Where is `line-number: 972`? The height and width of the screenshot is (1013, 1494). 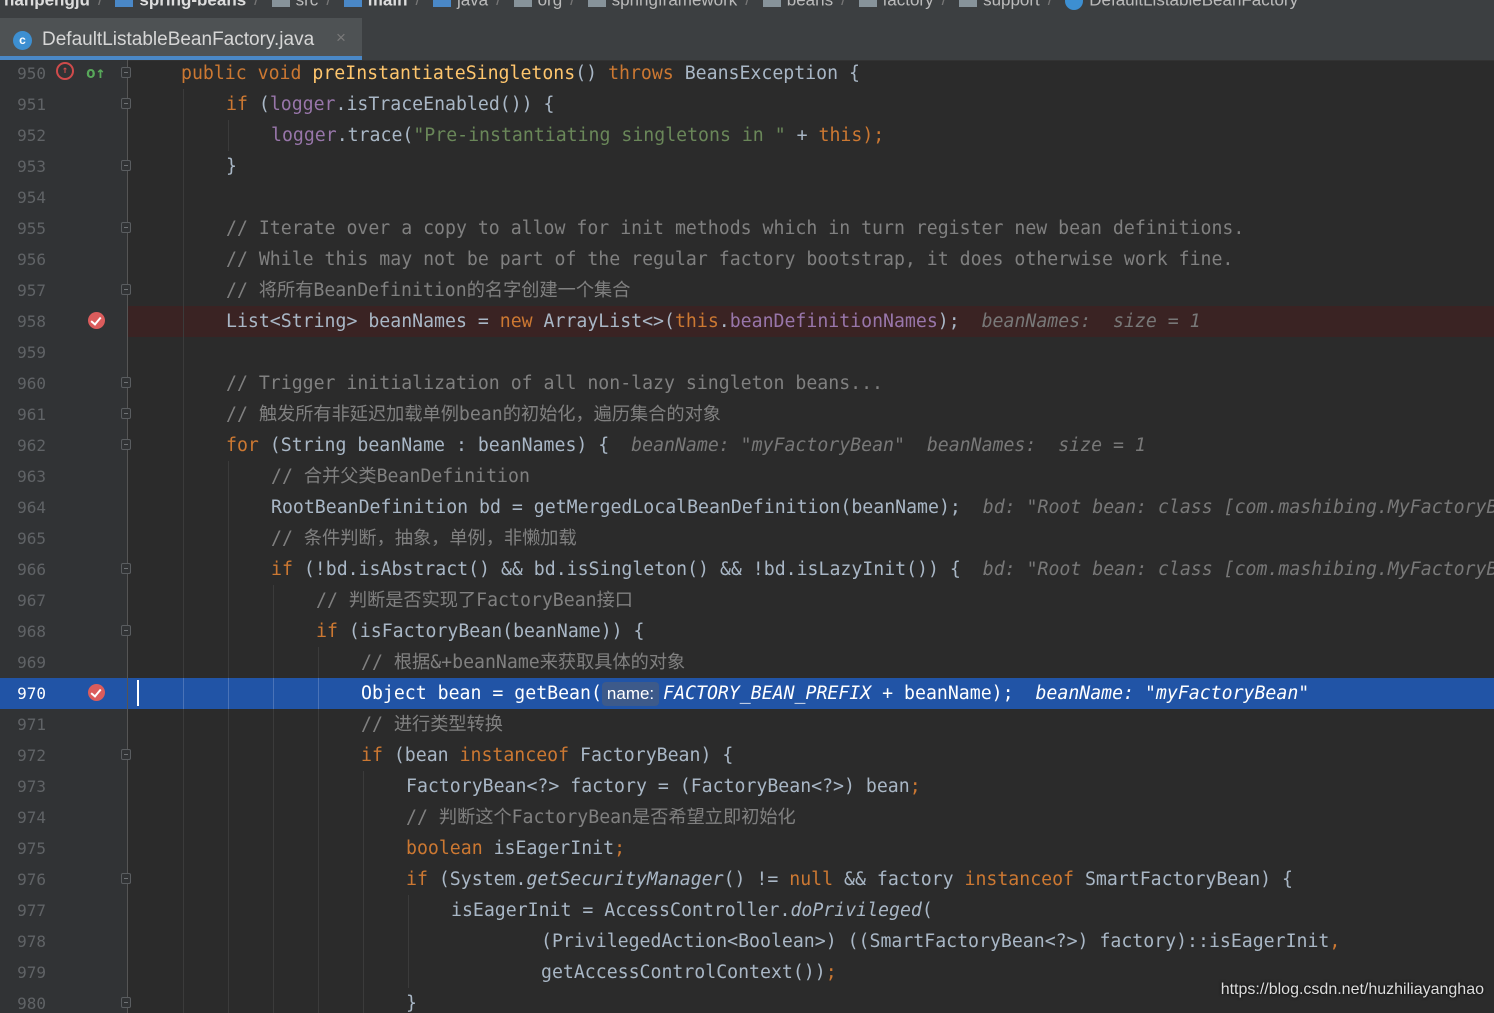
line-number: 972 is located at coordinates (31, 755).